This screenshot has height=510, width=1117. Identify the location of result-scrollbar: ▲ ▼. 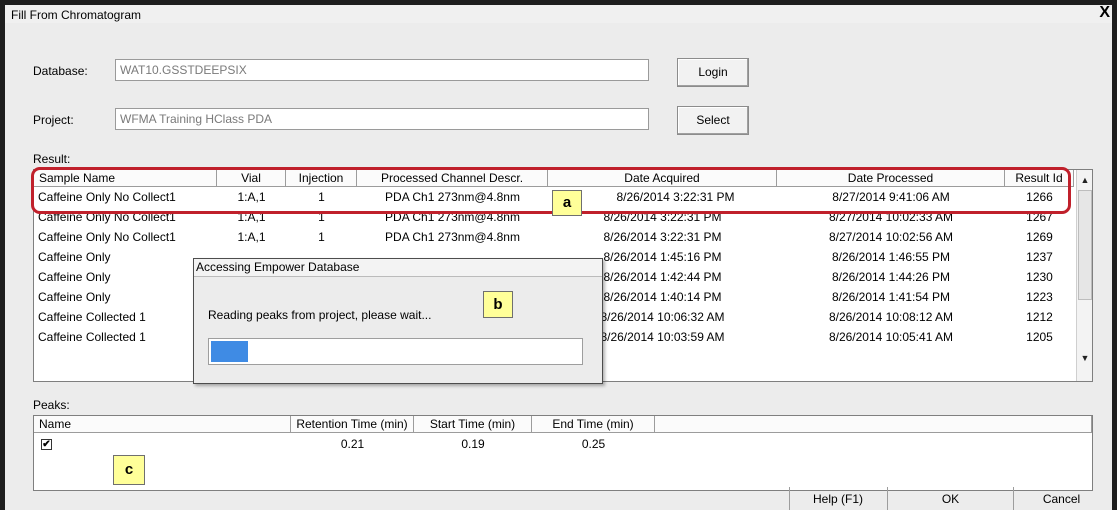
(1084, 275).